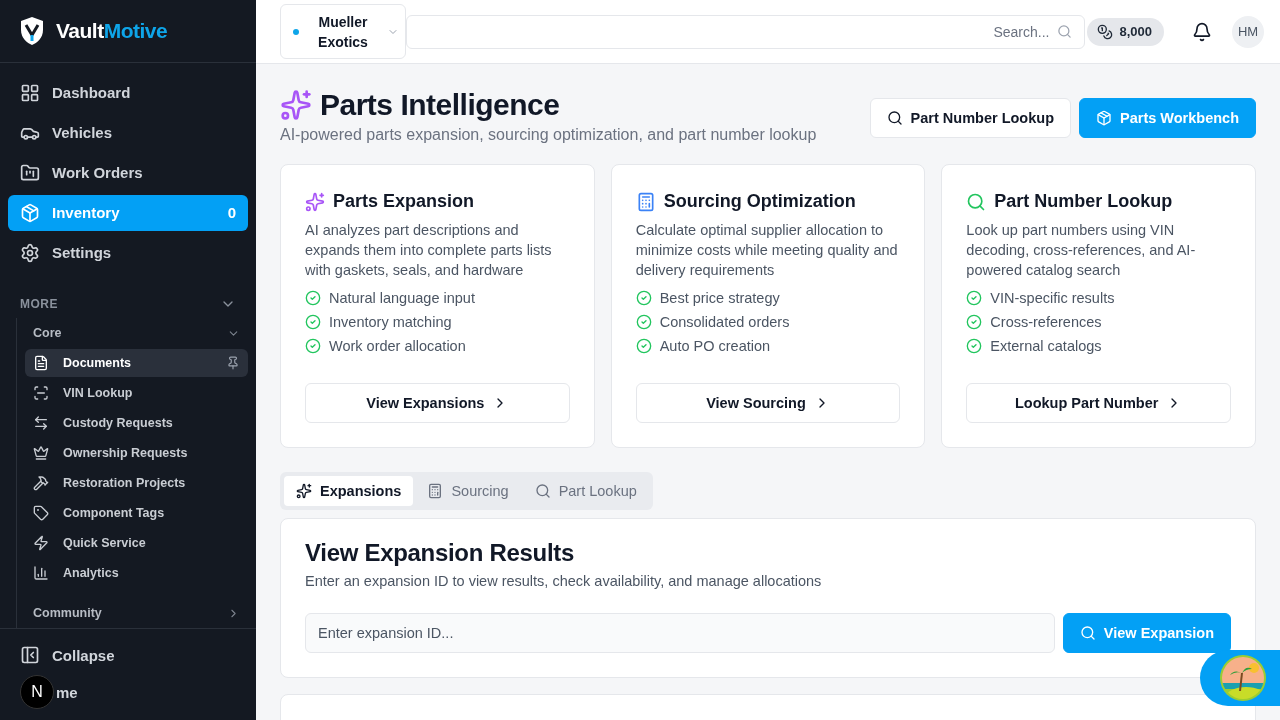  I want to click on card-action-button: View Expansions, so click(437, 403).